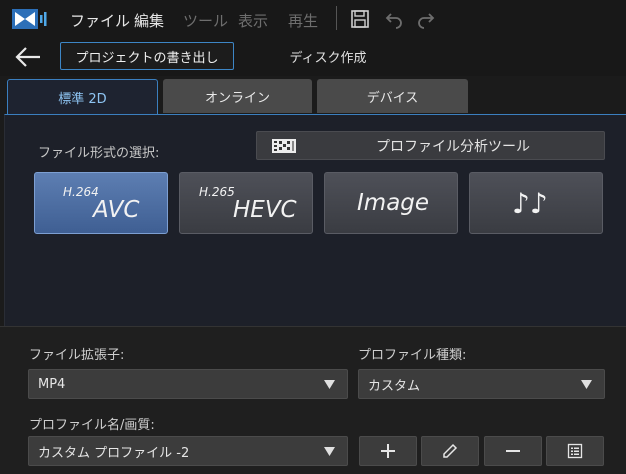 The width and height of the screenshot is (626, 474). Describe the element at coordinates (237, 96) in the screenshot. I see `tab-online: オンライン` at that location.